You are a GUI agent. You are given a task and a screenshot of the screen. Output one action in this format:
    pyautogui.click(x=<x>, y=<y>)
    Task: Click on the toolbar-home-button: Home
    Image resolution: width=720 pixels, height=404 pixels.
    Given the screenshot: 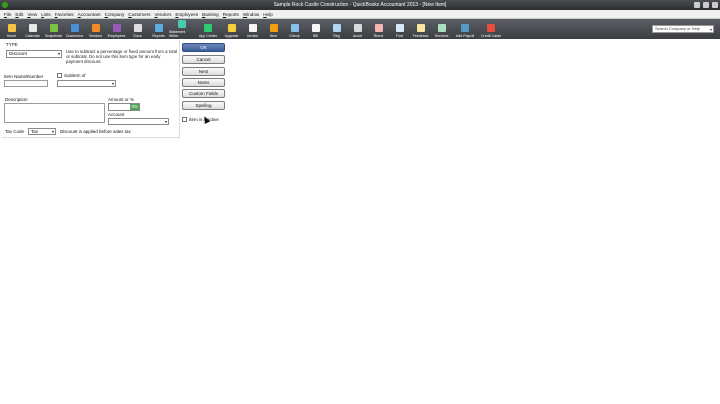 What is the action you would take?
    pyautogui.click(x=11, y=29)
    